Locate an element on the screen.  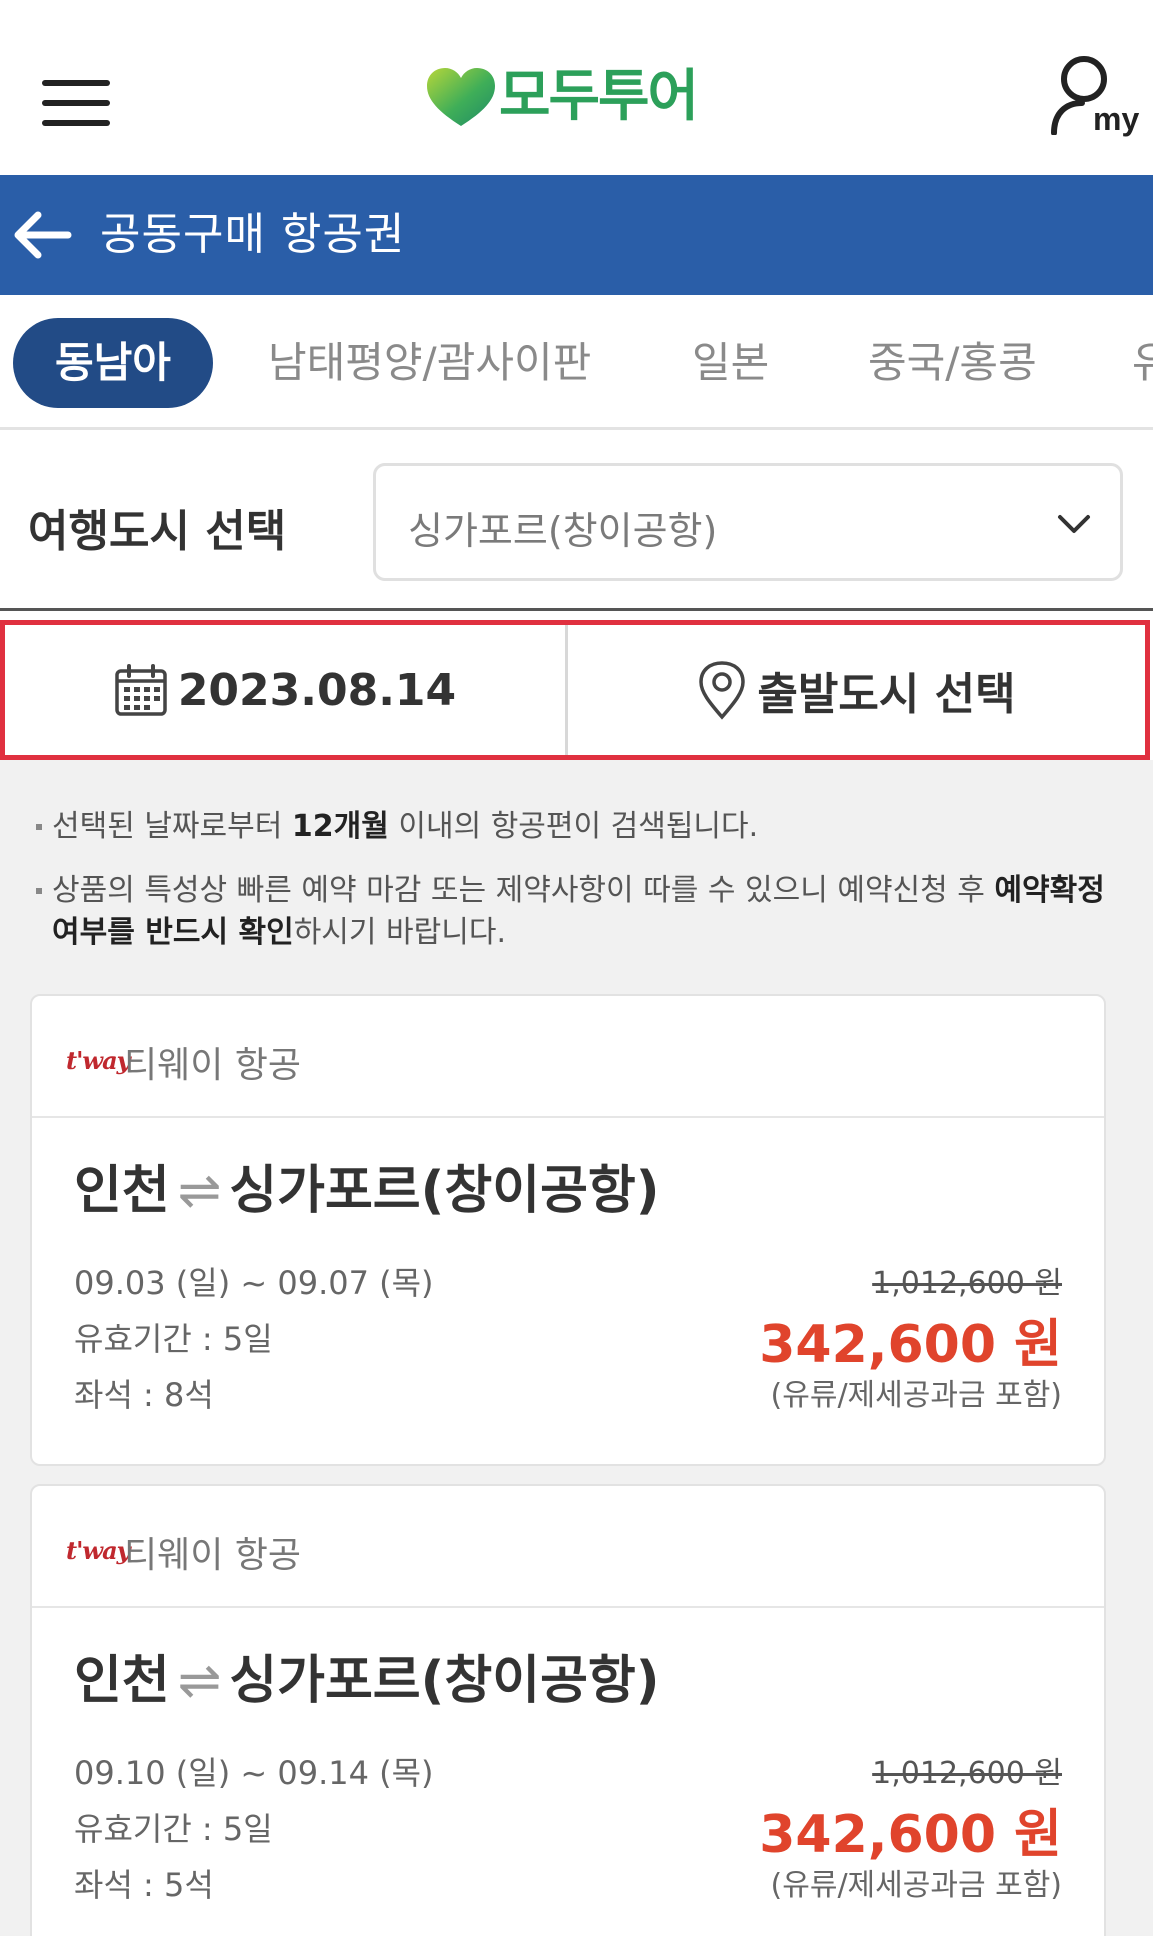
logo-text: 모두투어 is located at coordinates (599, 96).